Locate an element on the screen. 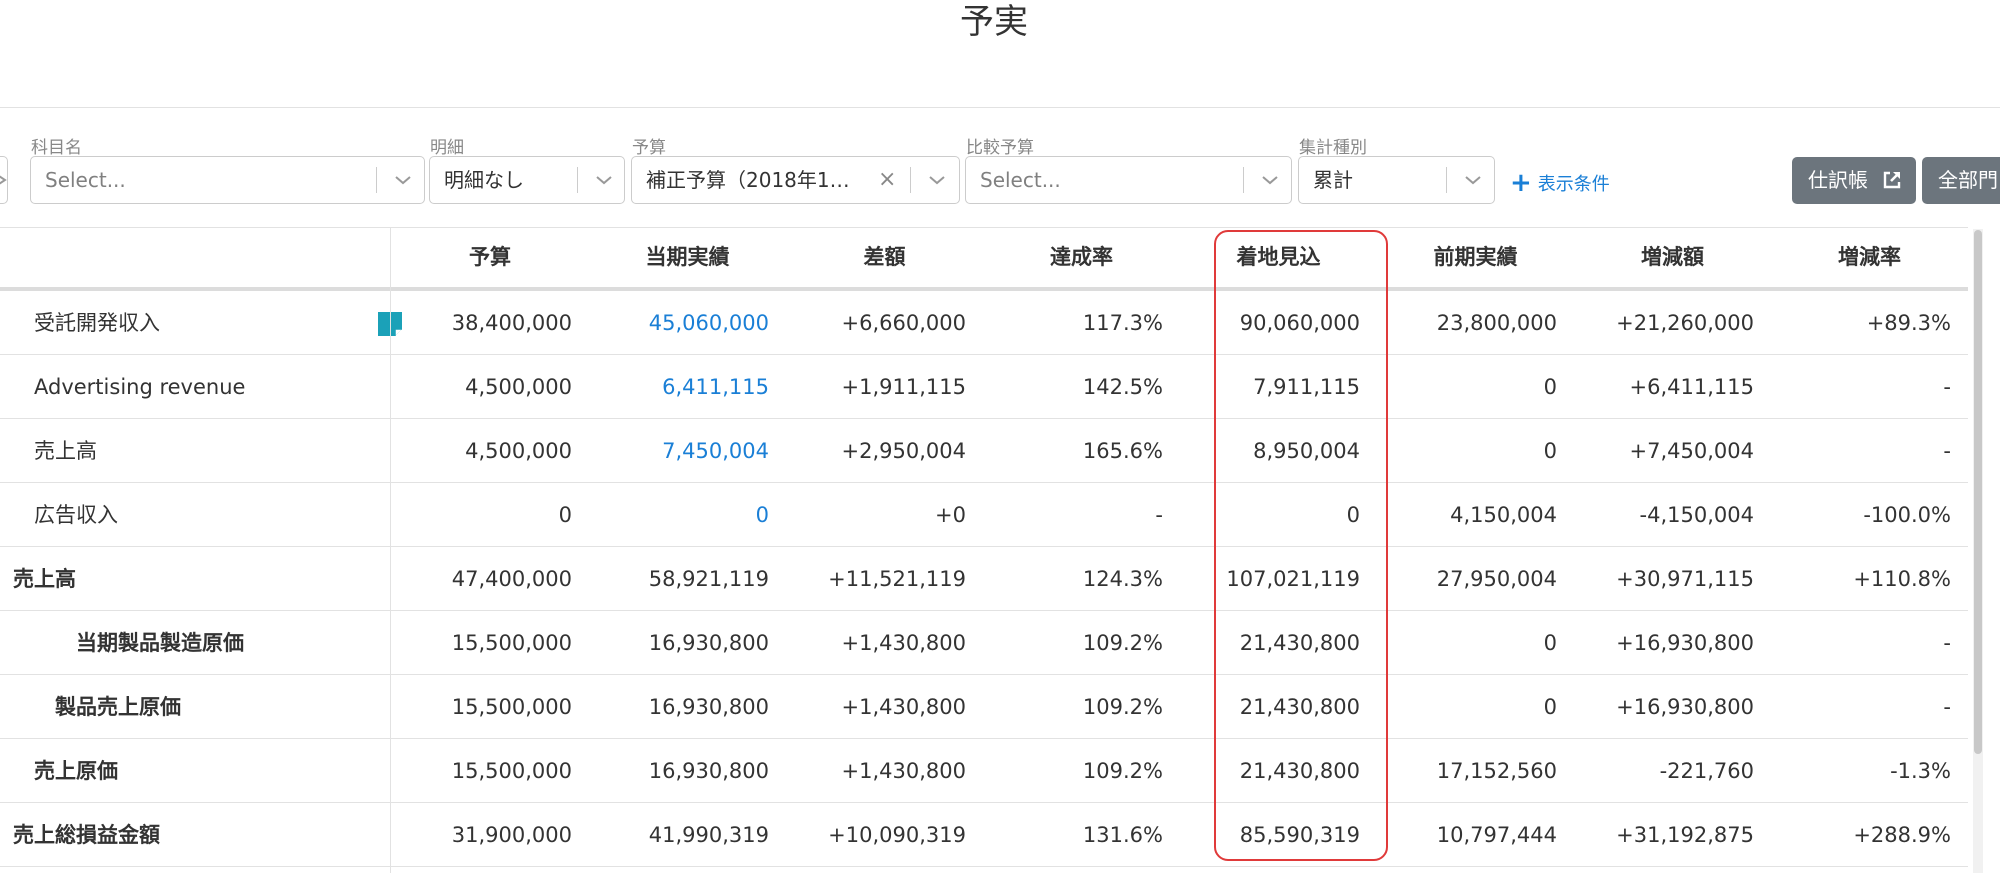 This screenshot has height=873, width=2000. cell-previous-actual: 4,150,004 is located at coordinates (1503, 515).